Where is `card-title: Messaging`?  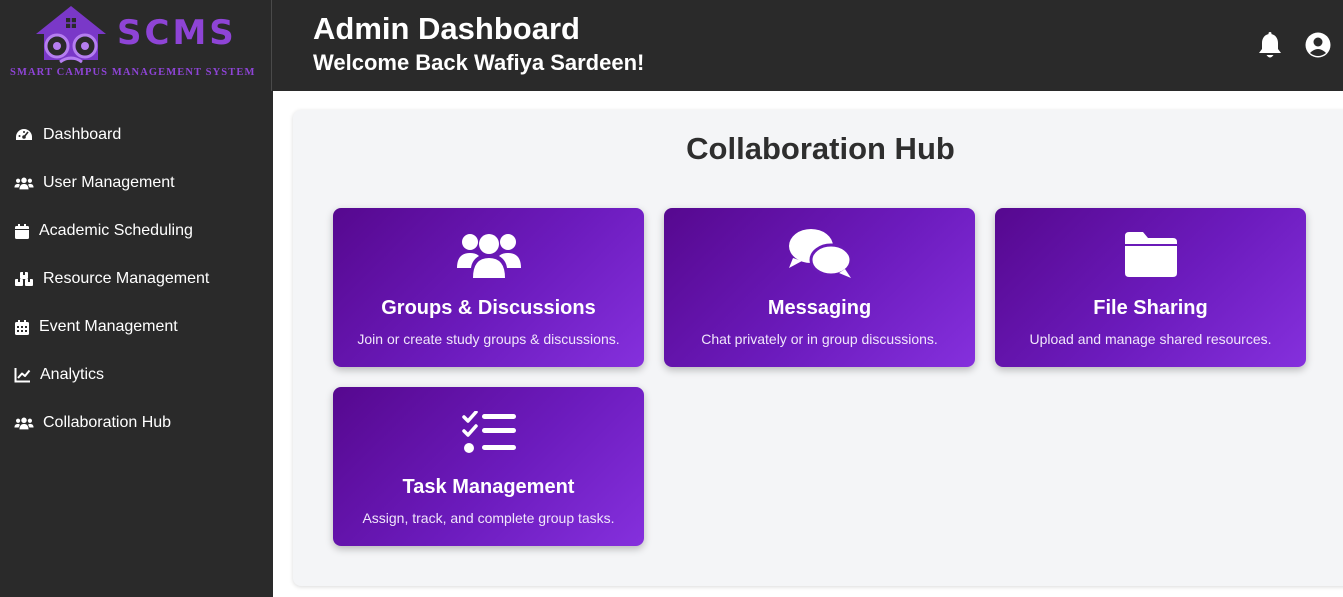 card-title: Messaging is located at coordinates (819, 308).